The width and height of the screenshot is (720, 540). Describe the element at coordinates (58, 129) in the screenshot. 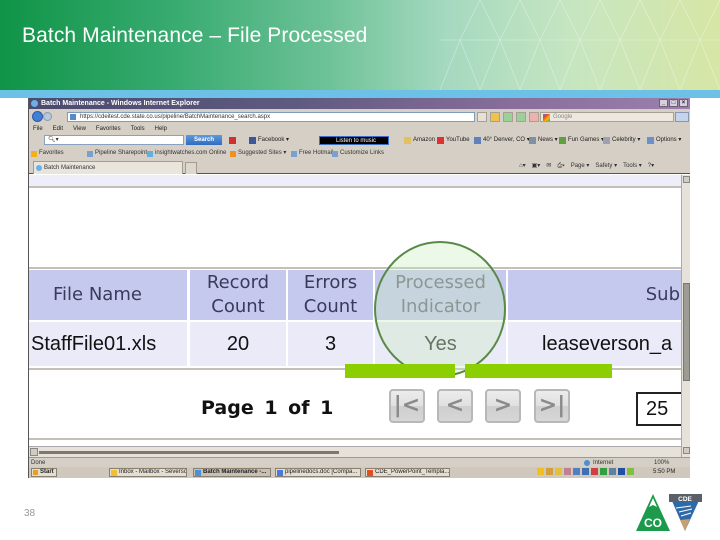

I see `menu-edit: Edit` at that location.